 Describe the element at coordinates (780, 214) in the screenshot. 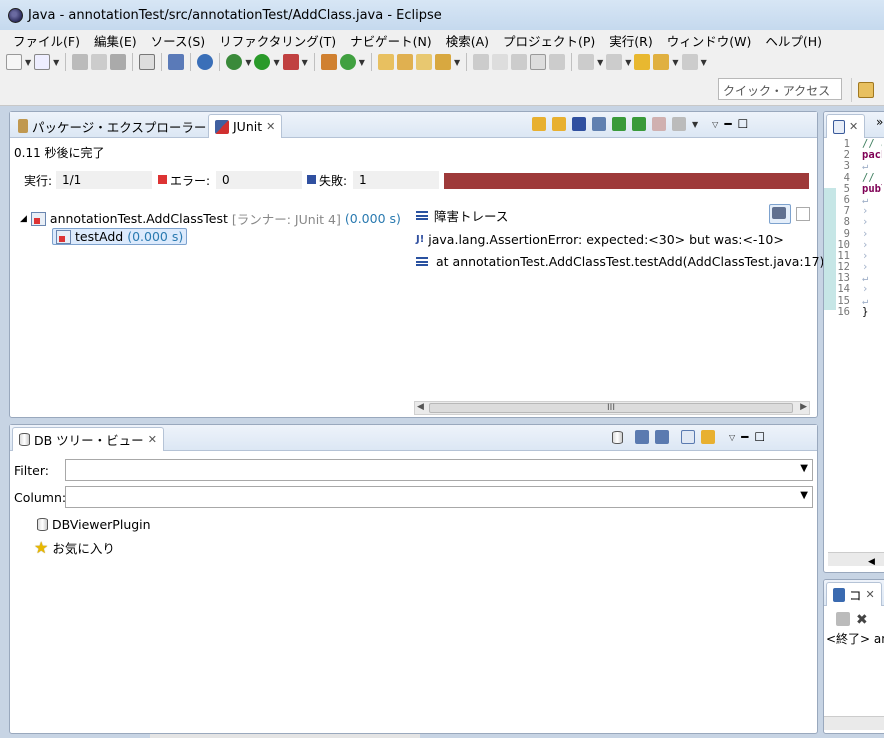

I see `filter-stack-button` at that location.